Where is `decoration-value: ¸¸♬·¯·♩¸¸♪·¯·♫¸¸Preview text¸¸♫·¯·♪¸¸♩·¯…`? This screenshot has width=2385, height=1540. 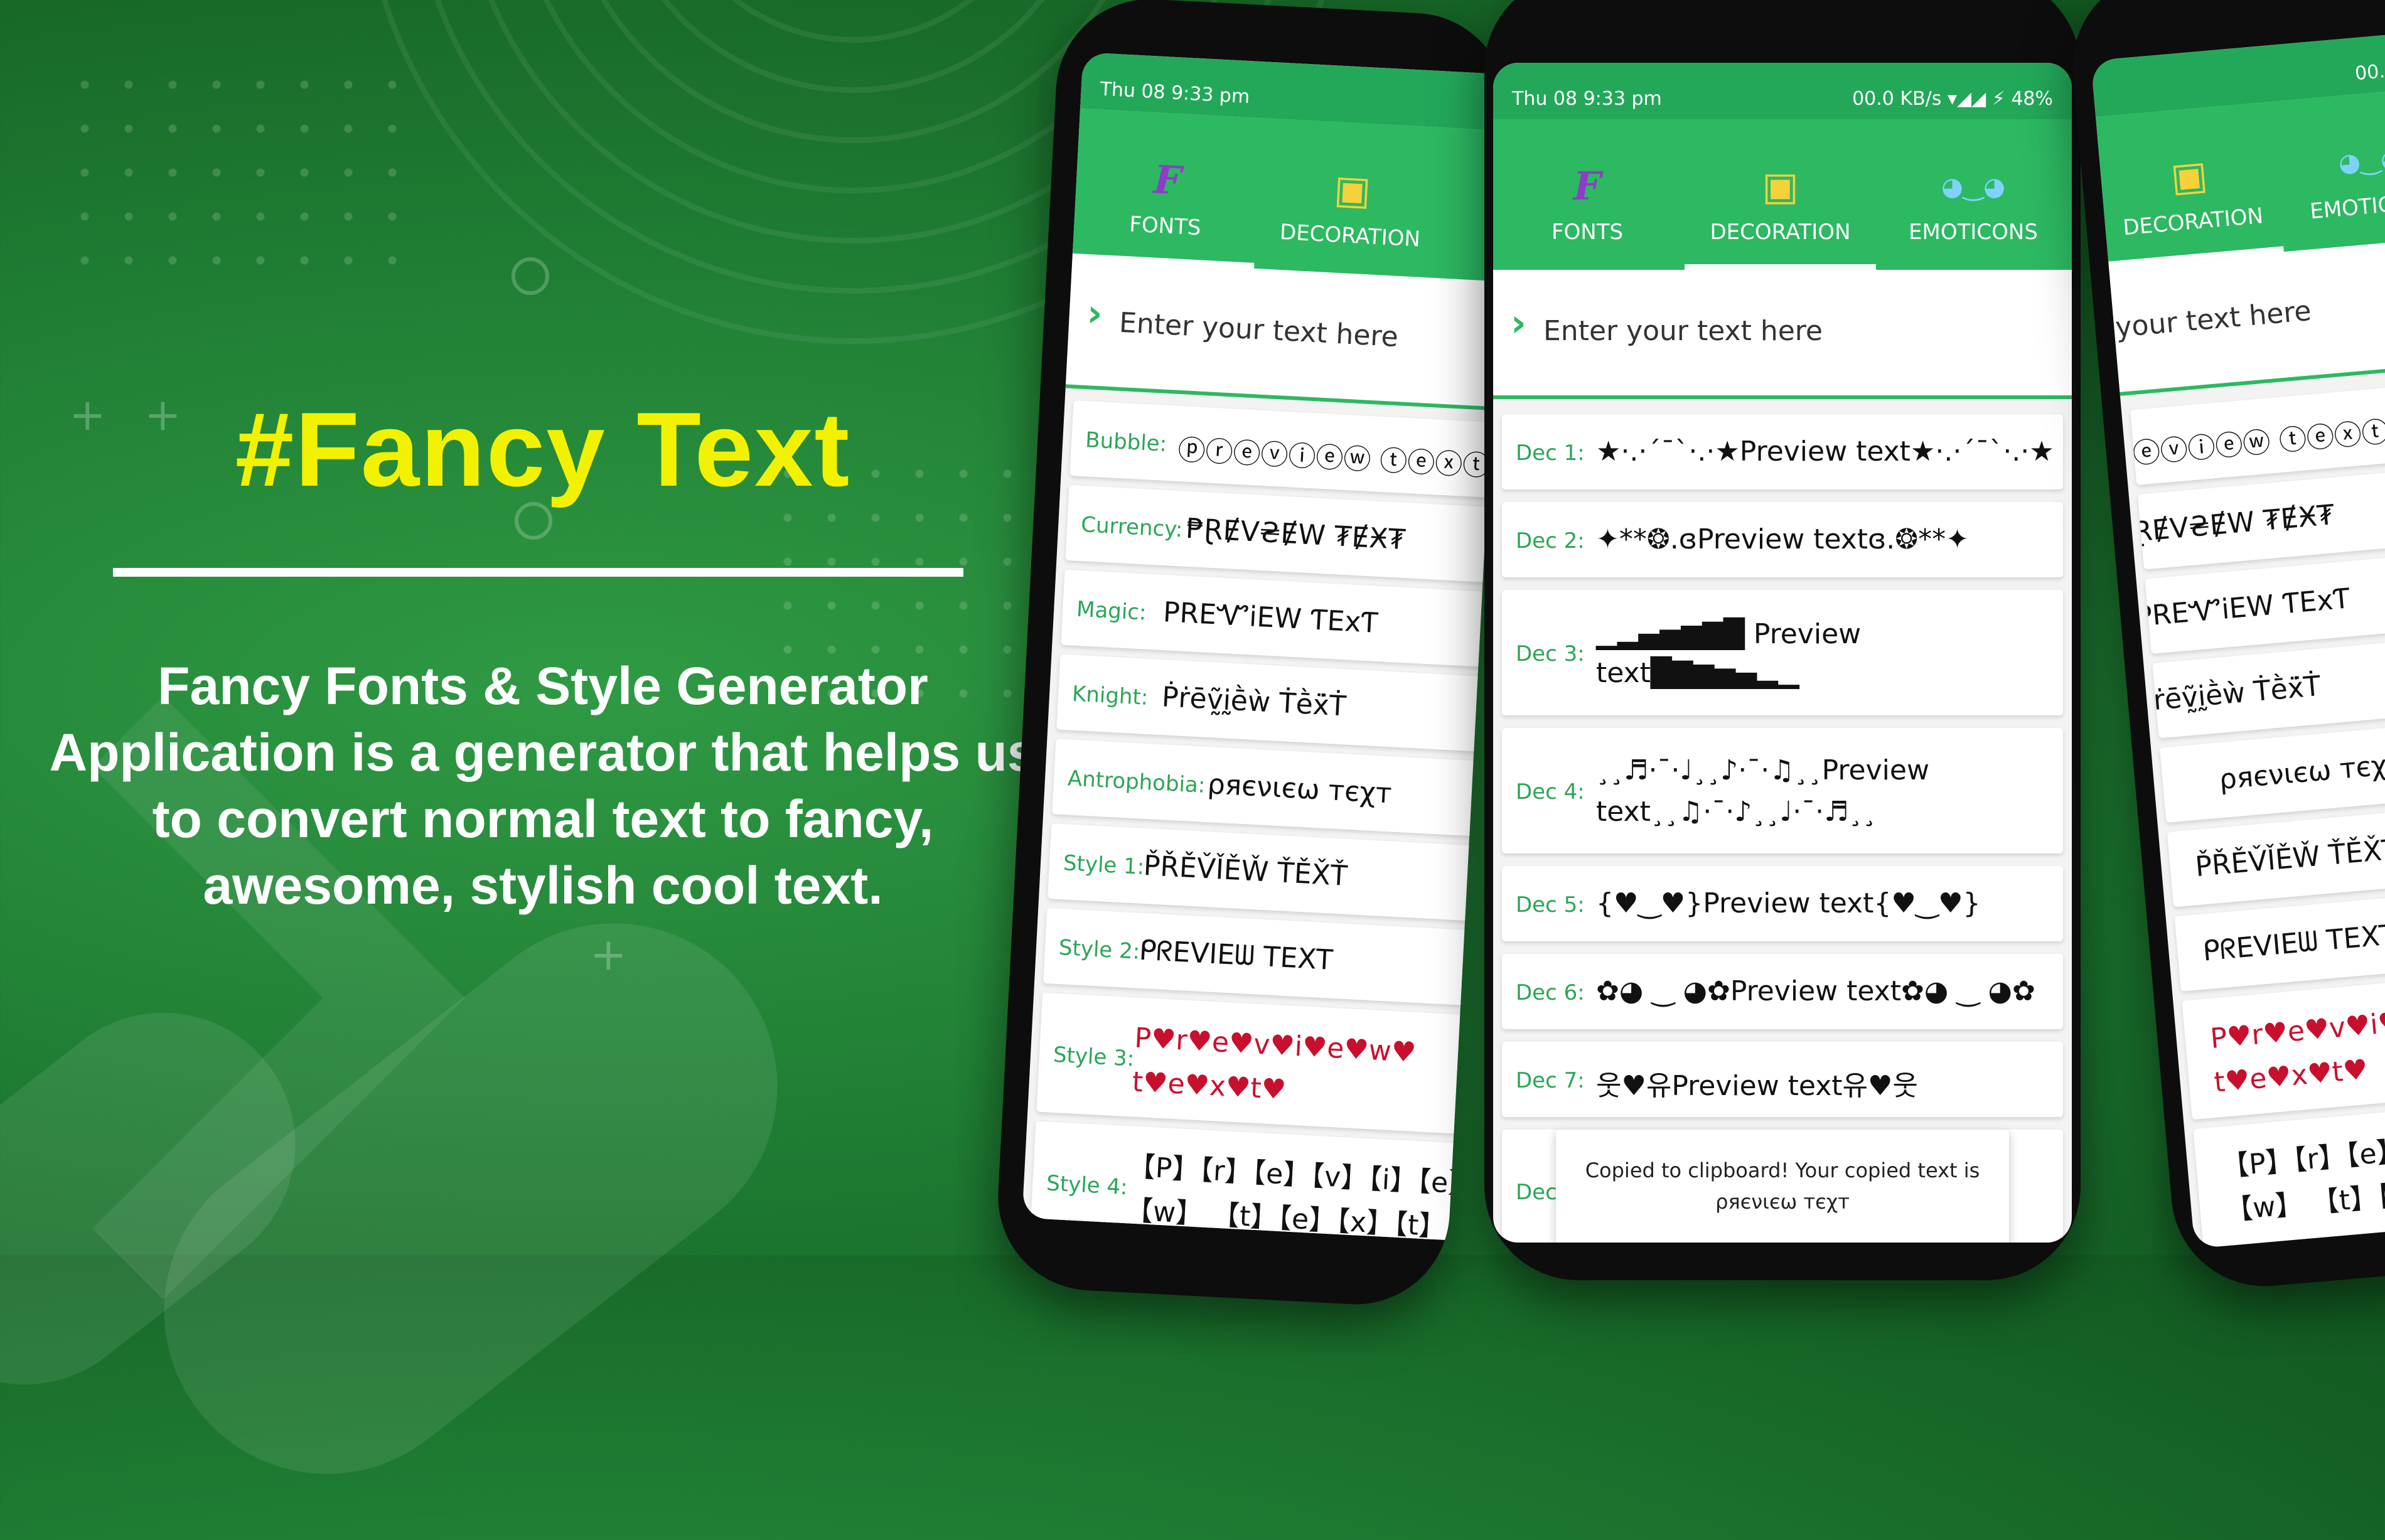
decoration-value: ¸¸♬·¯·♩¸¸♪·¯·♫¸¸Preview text¸¸♫·¯·♪¸¸♩·¯… is located at coordinates (1762, 791).